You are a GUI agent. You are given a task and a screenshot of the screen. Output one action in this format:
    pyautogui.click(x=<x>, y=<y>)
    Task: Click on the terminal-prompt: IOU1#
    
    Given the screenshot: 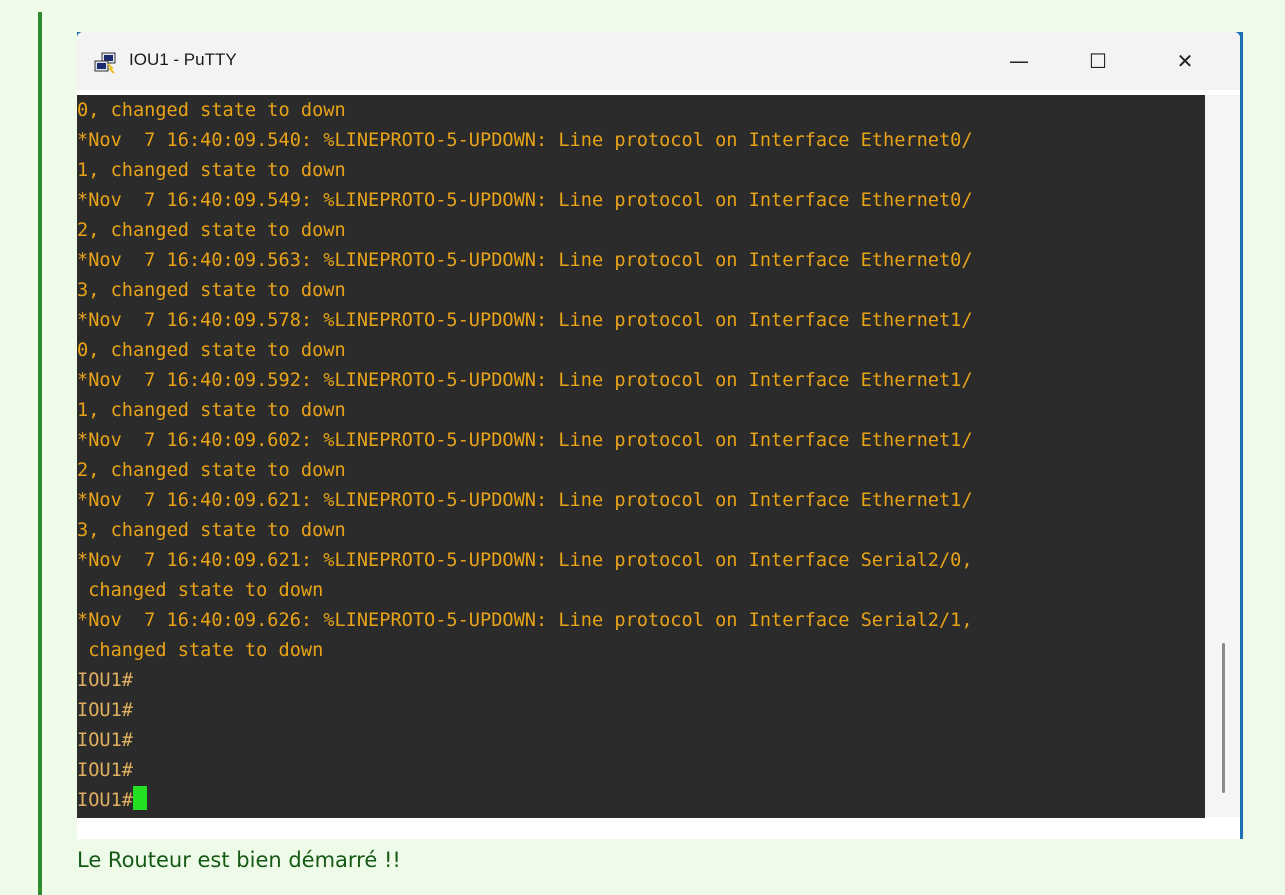 What is the action you would take?
    pyautogui.click(x=105, y=800)
    